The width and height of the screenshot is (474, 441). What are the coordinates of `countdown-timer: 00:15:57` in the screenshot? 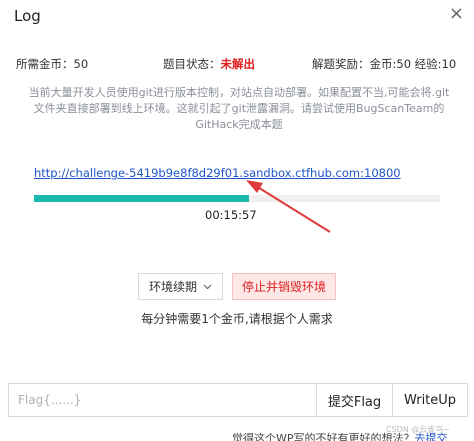 It's located at (231, 215).